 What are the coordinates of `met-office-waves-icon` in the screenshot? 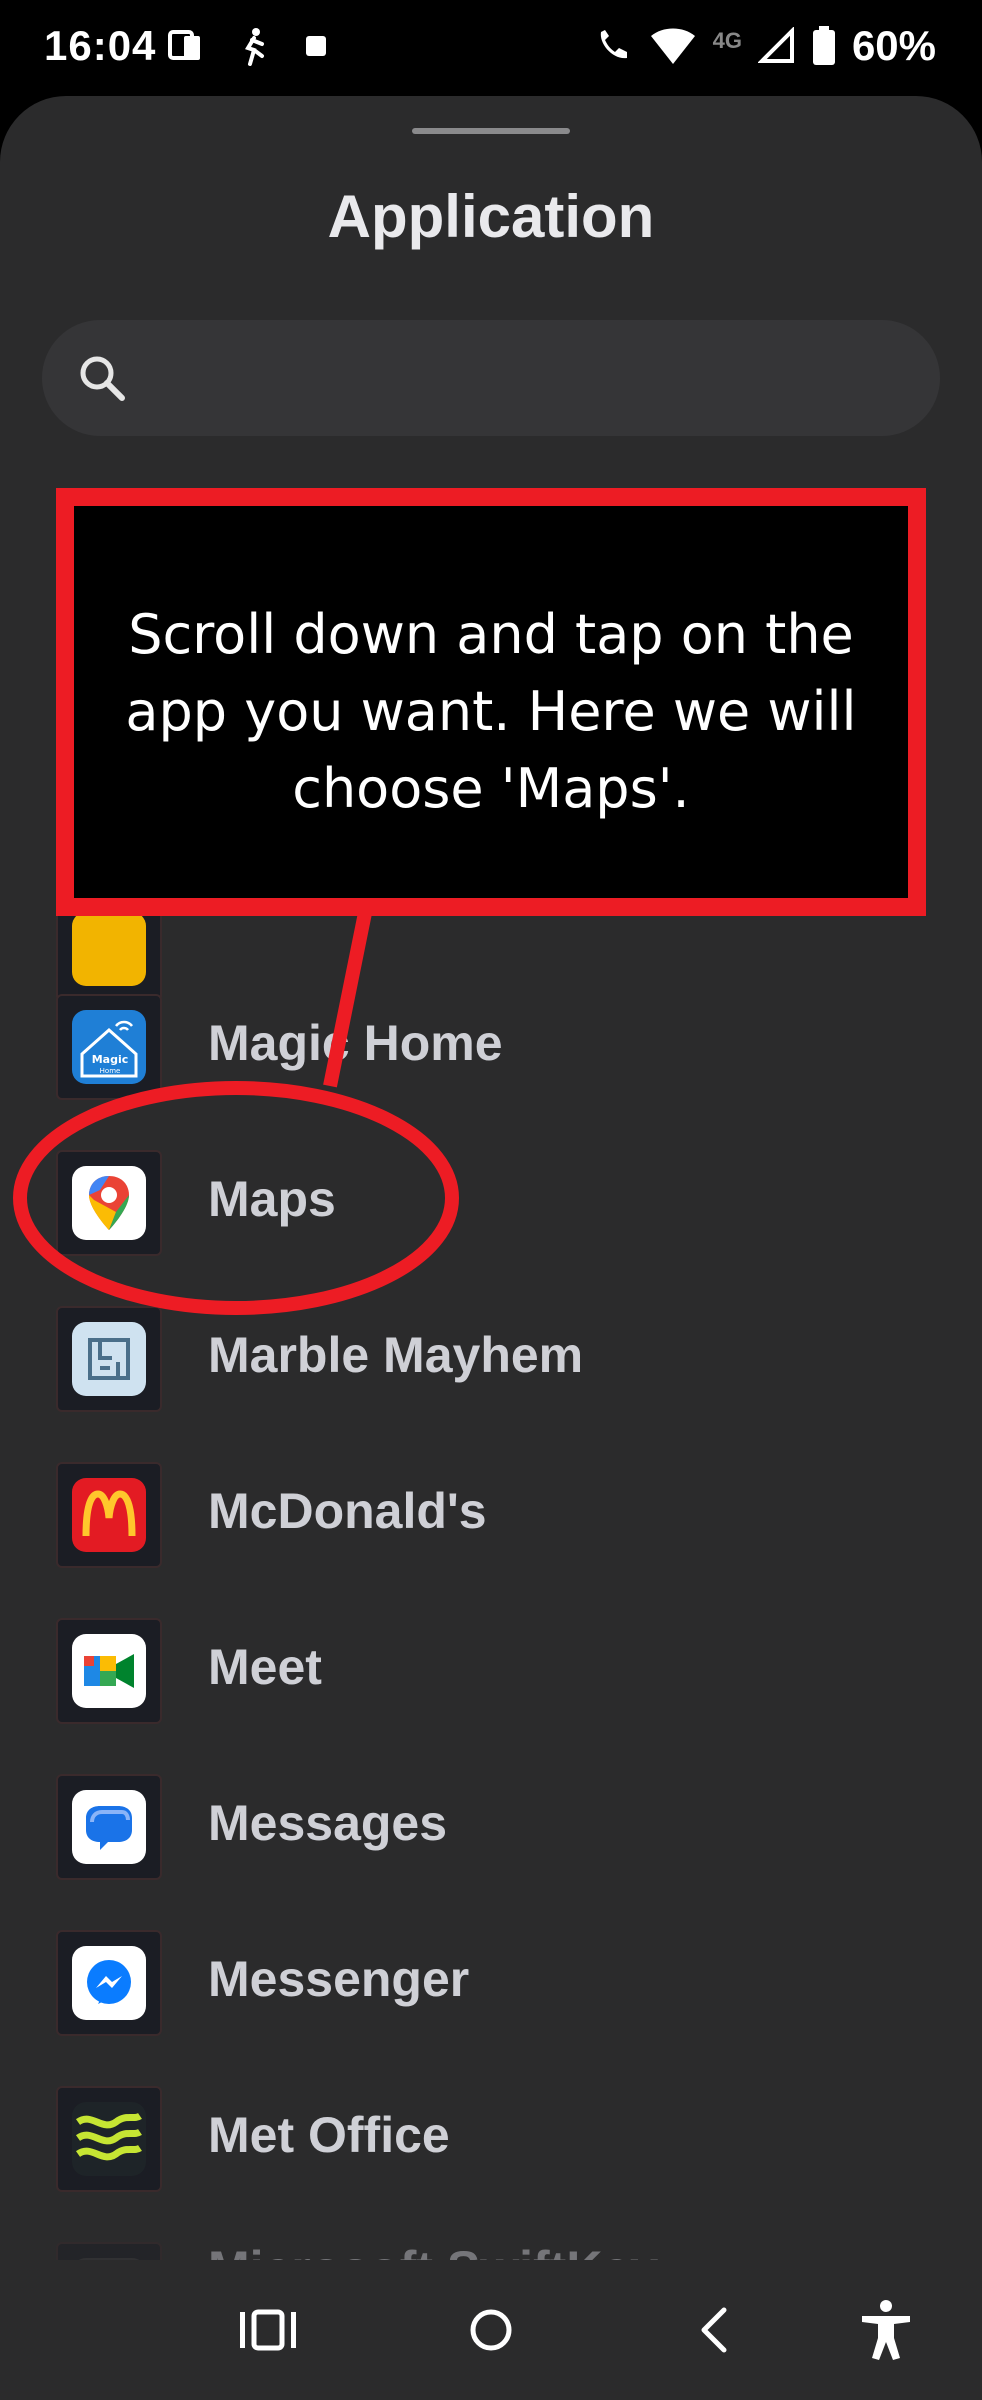 It's located at (109, 2139).